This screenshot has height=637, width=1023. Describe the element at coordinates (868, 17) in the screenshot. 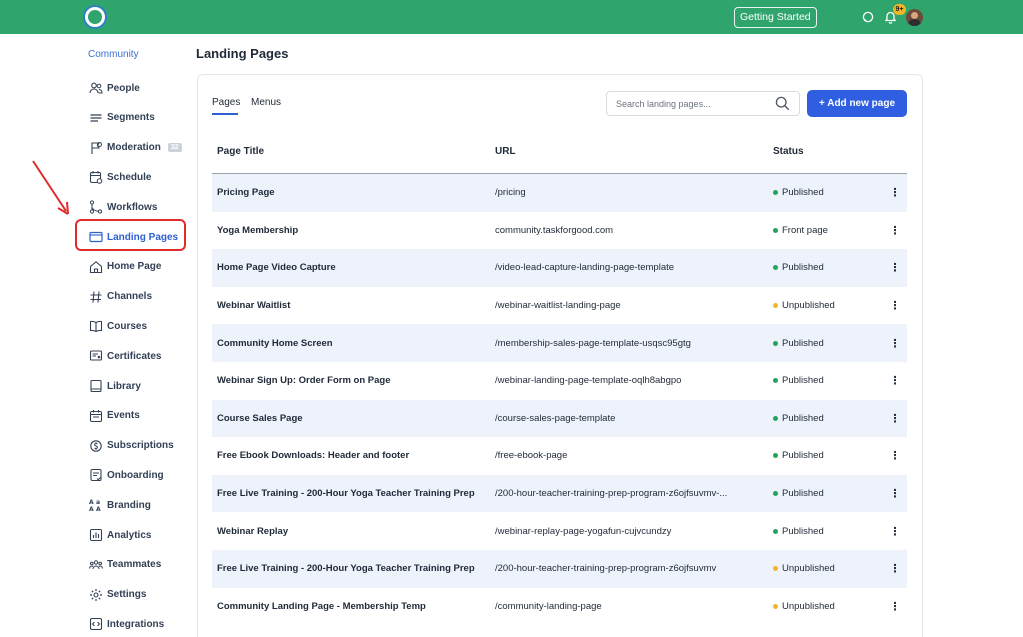

I see `chat-icon` at that location.